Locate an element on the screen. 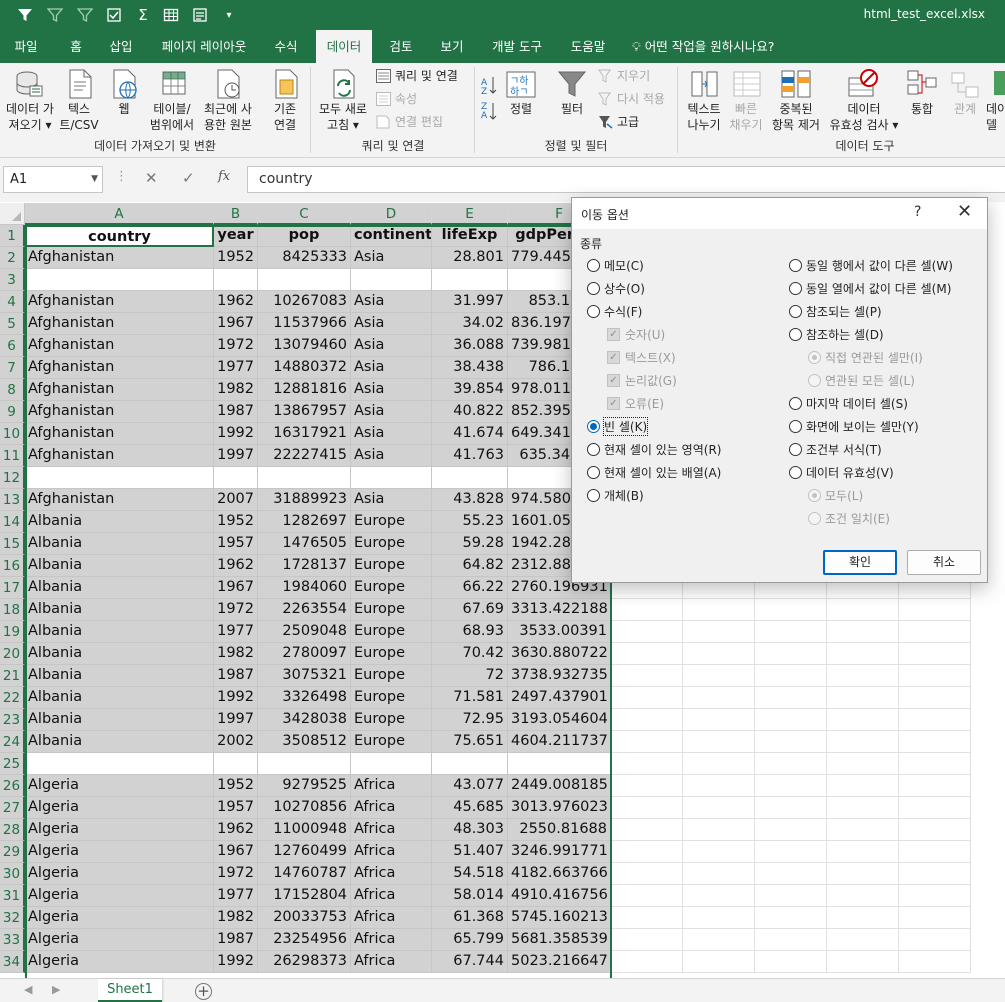 Image resolution: width=1005 pixels, height=1002 pixels. row-header: 19 is located at coordinates (12, 632).